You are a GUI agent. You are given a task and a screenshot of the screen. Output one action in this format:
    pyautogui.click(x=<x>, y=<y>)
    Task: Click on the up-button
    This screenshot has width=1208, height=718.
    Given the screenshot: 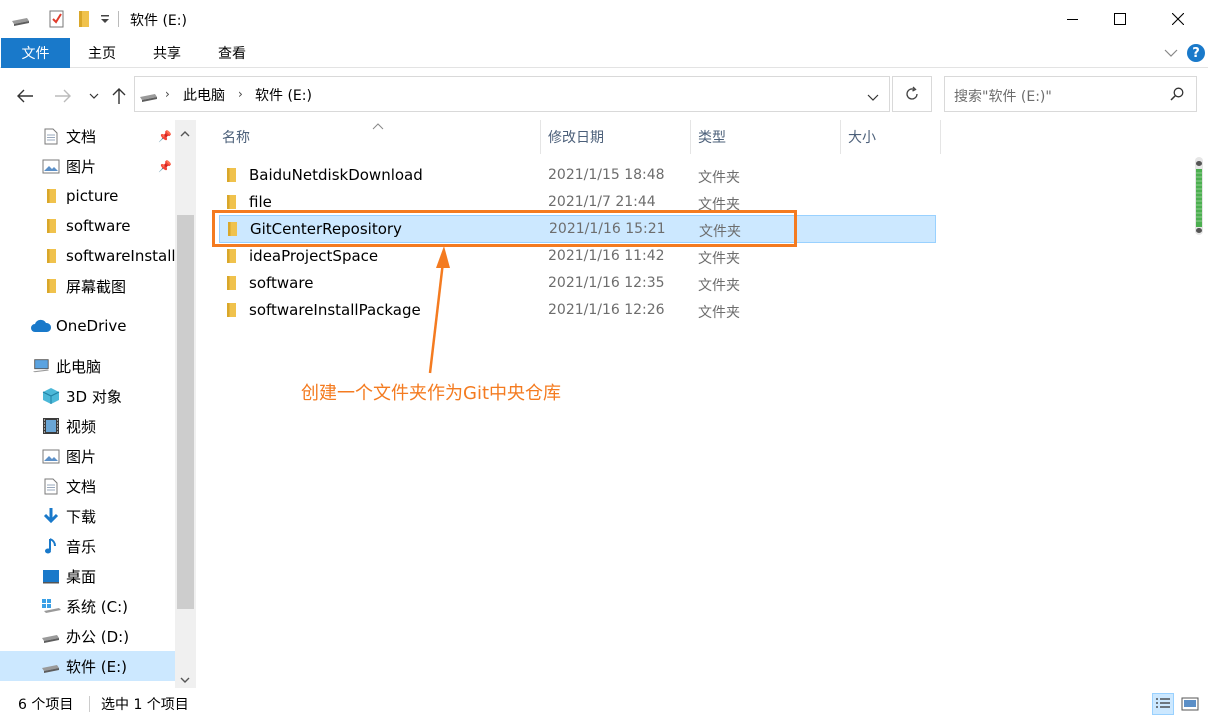 What is the action you would take?
    pyautogui.click(x=119, y=96)
    